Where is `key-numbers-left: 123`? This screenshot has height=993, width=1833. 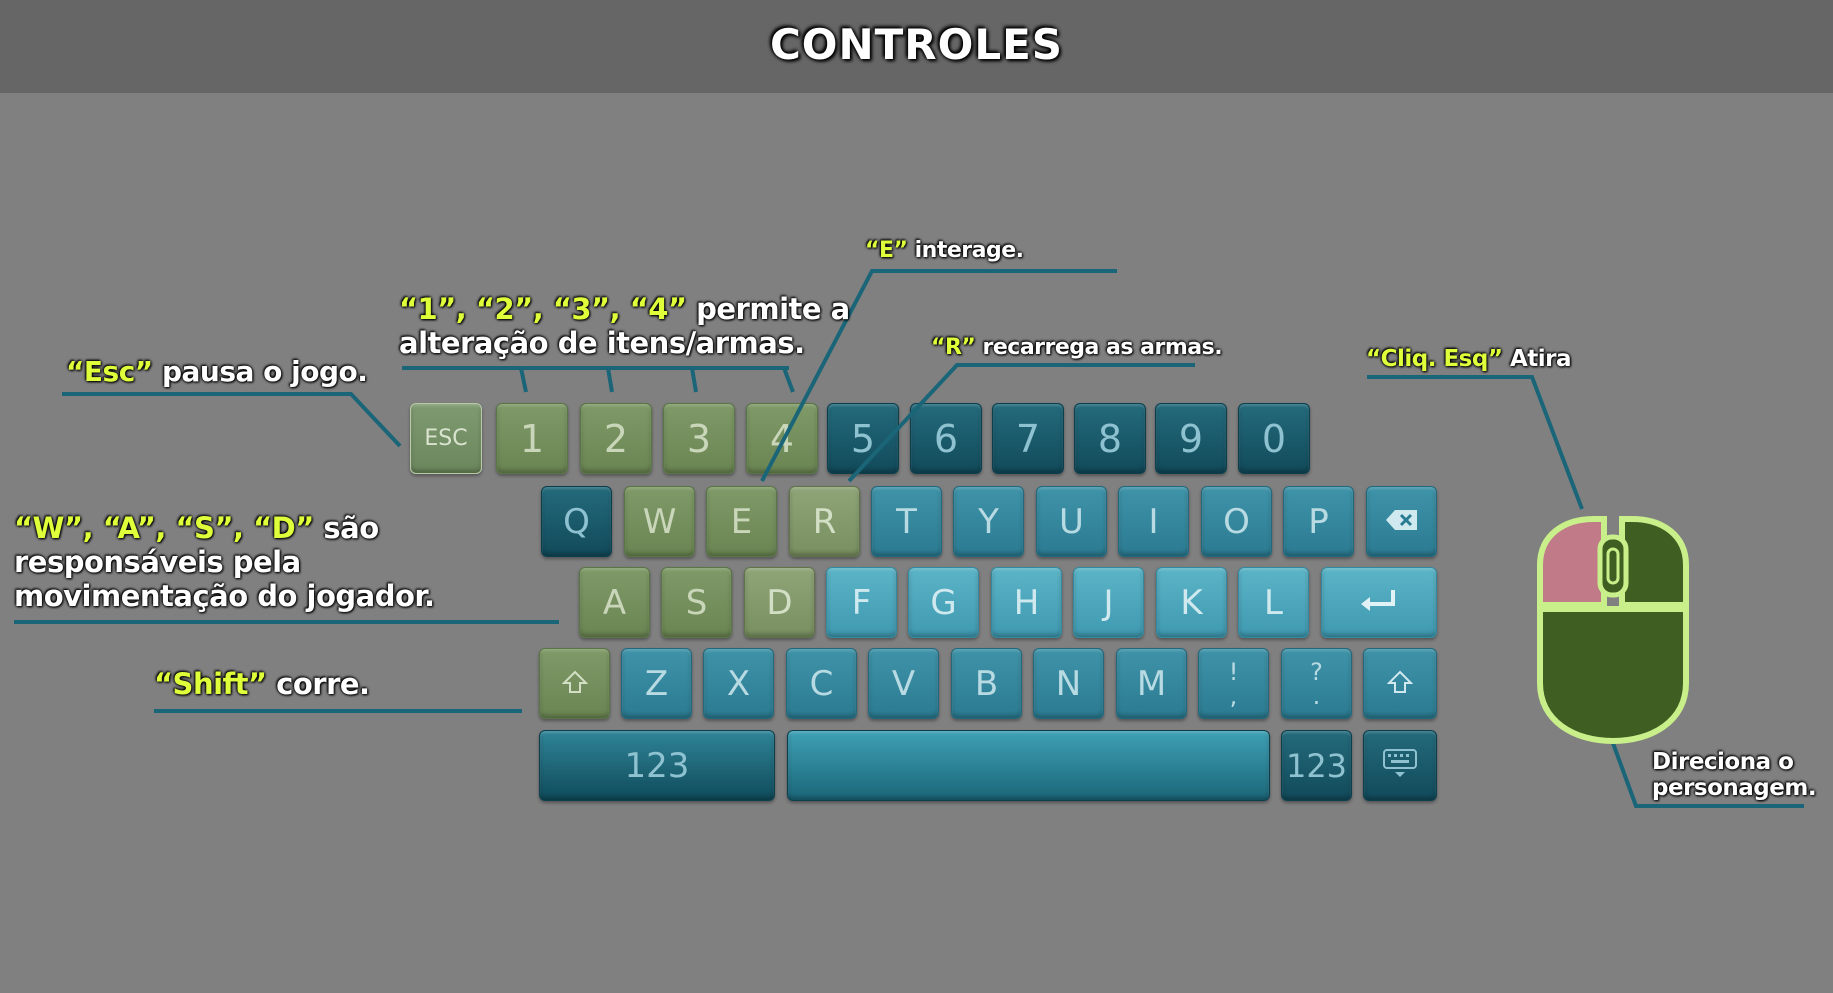
key-numbers-left: 123 is located at coordinates (657, 765).